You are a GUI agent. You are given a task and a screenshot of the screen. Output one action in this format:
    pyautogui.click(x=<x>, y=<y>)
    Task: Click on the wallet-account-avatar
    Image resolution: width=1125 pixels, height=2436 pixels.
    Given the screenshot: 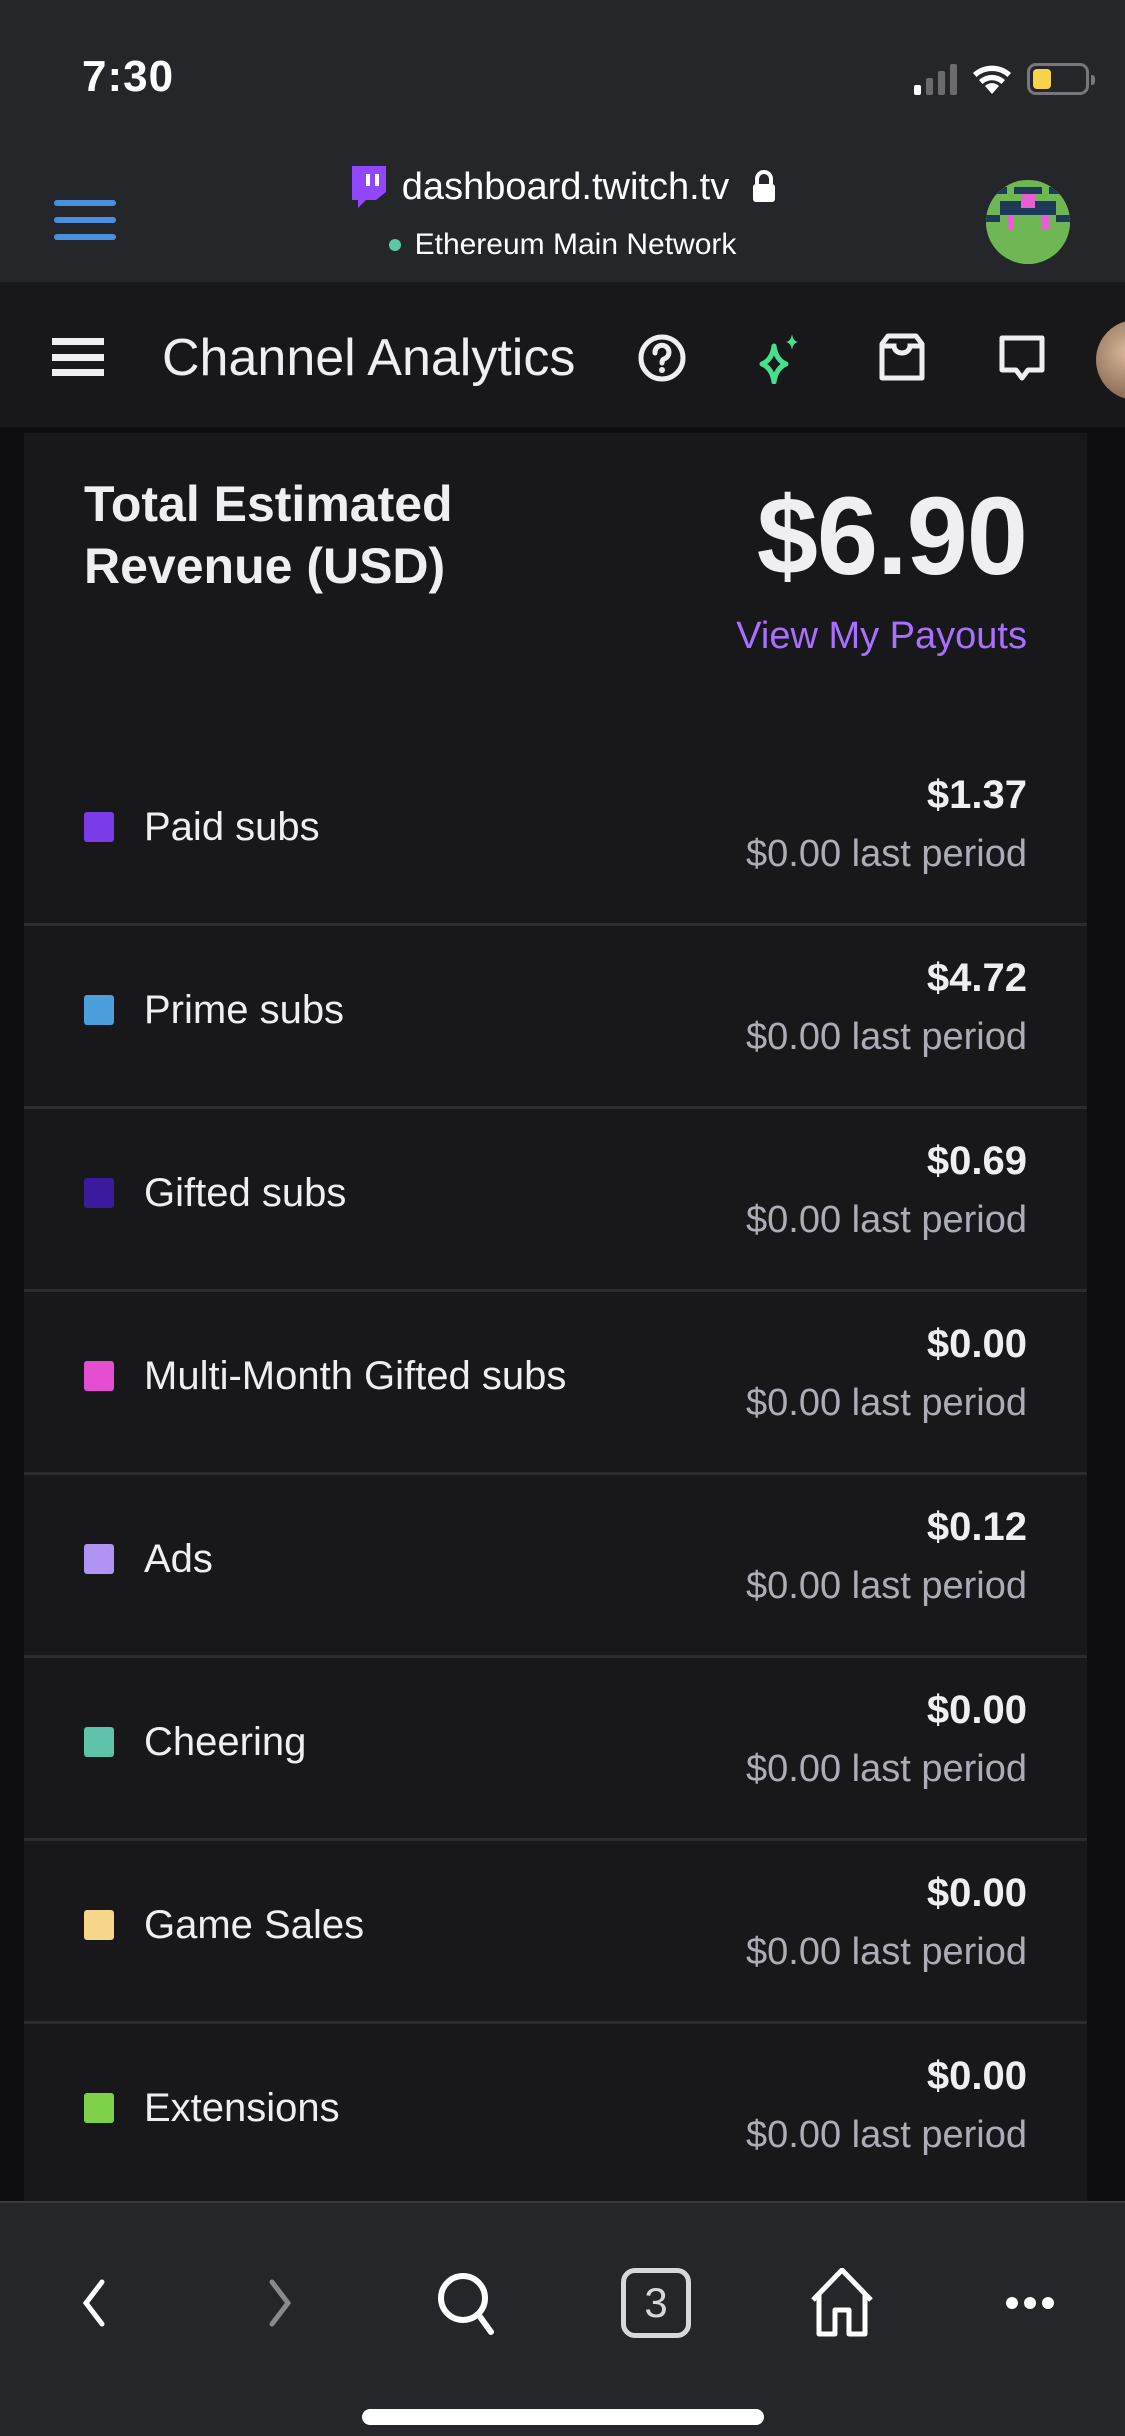 What is the action you would take?
    pyautogui.click(x=1028, y=222)
    